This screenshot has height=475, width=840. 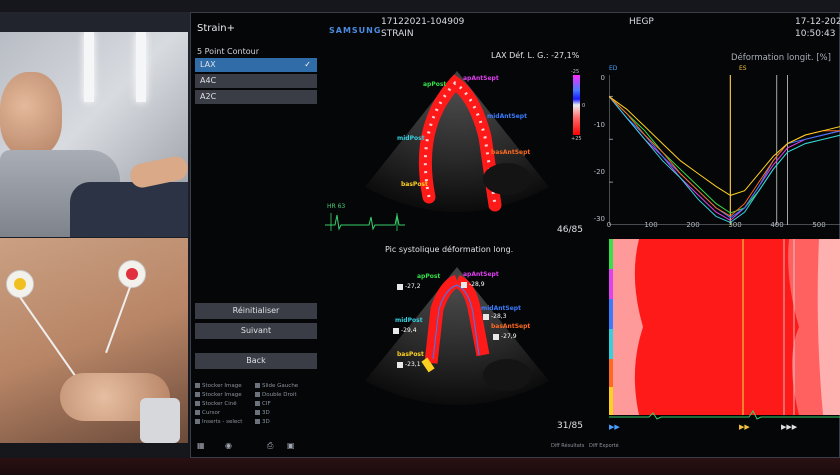 I want to click on check-icon: ✓, so click(x=307, y=64).